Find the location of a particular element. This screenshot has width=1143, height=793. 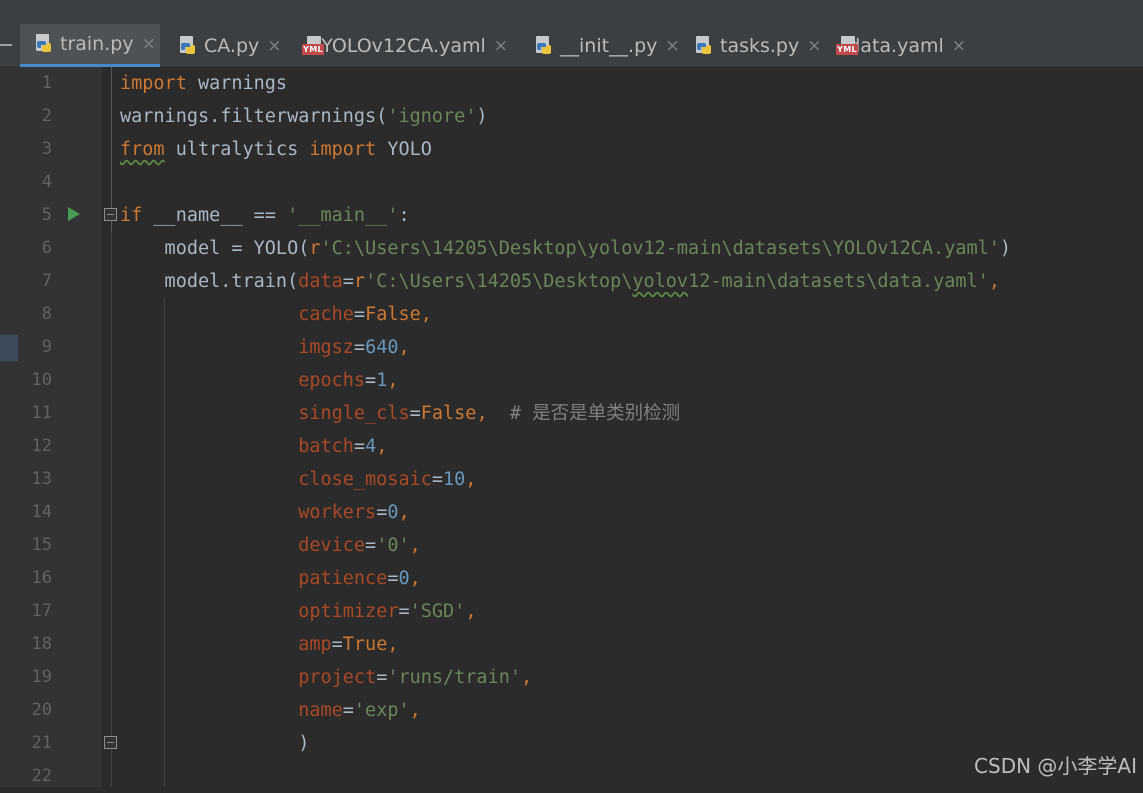

tab-label: train.py is located at coordinates (97, 44).